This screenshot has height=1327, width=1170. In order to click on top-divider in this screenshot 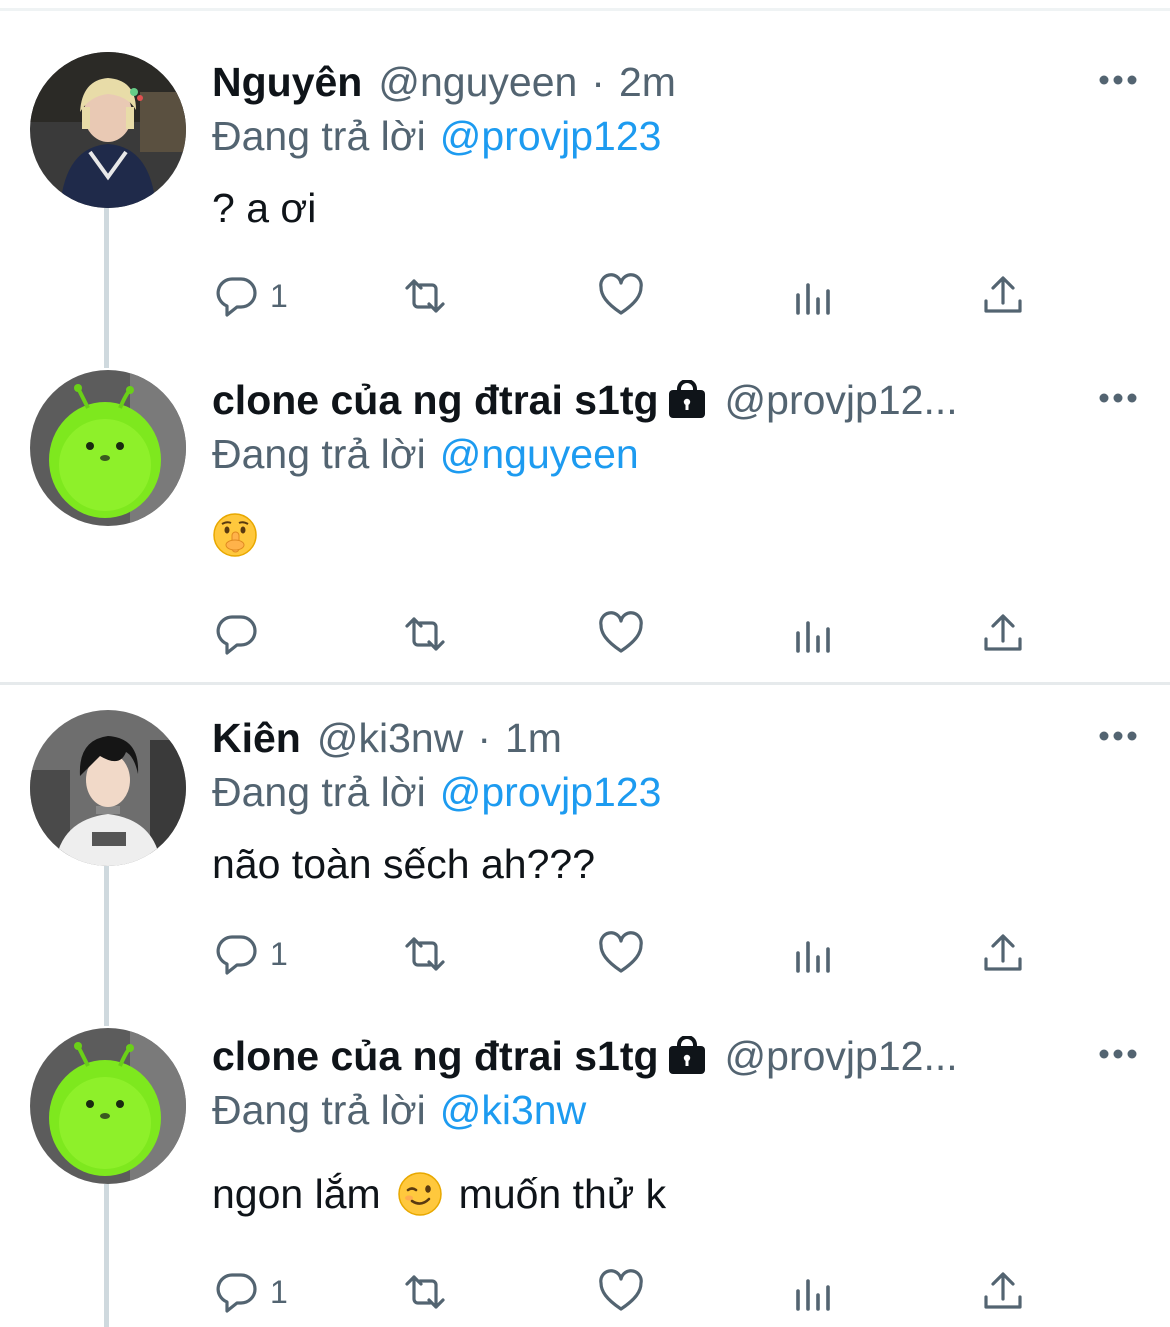, I will do `click(585, 9)`.